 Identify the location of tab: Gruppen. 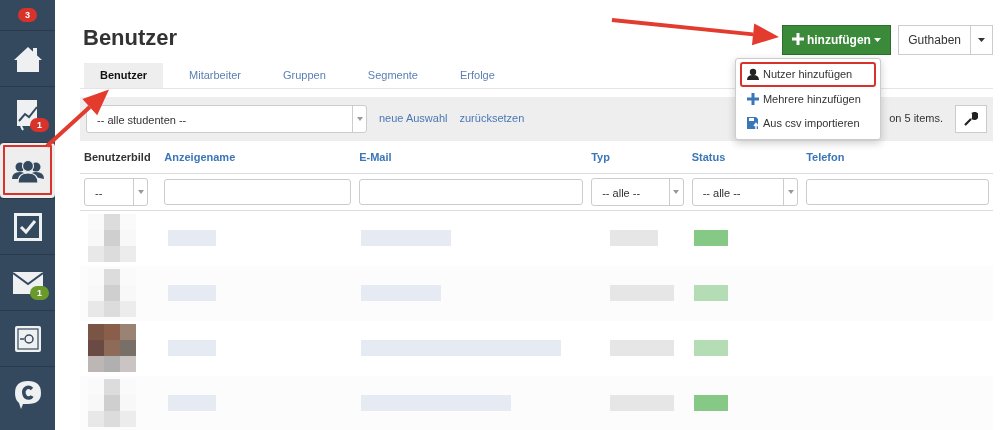
(304, 75).